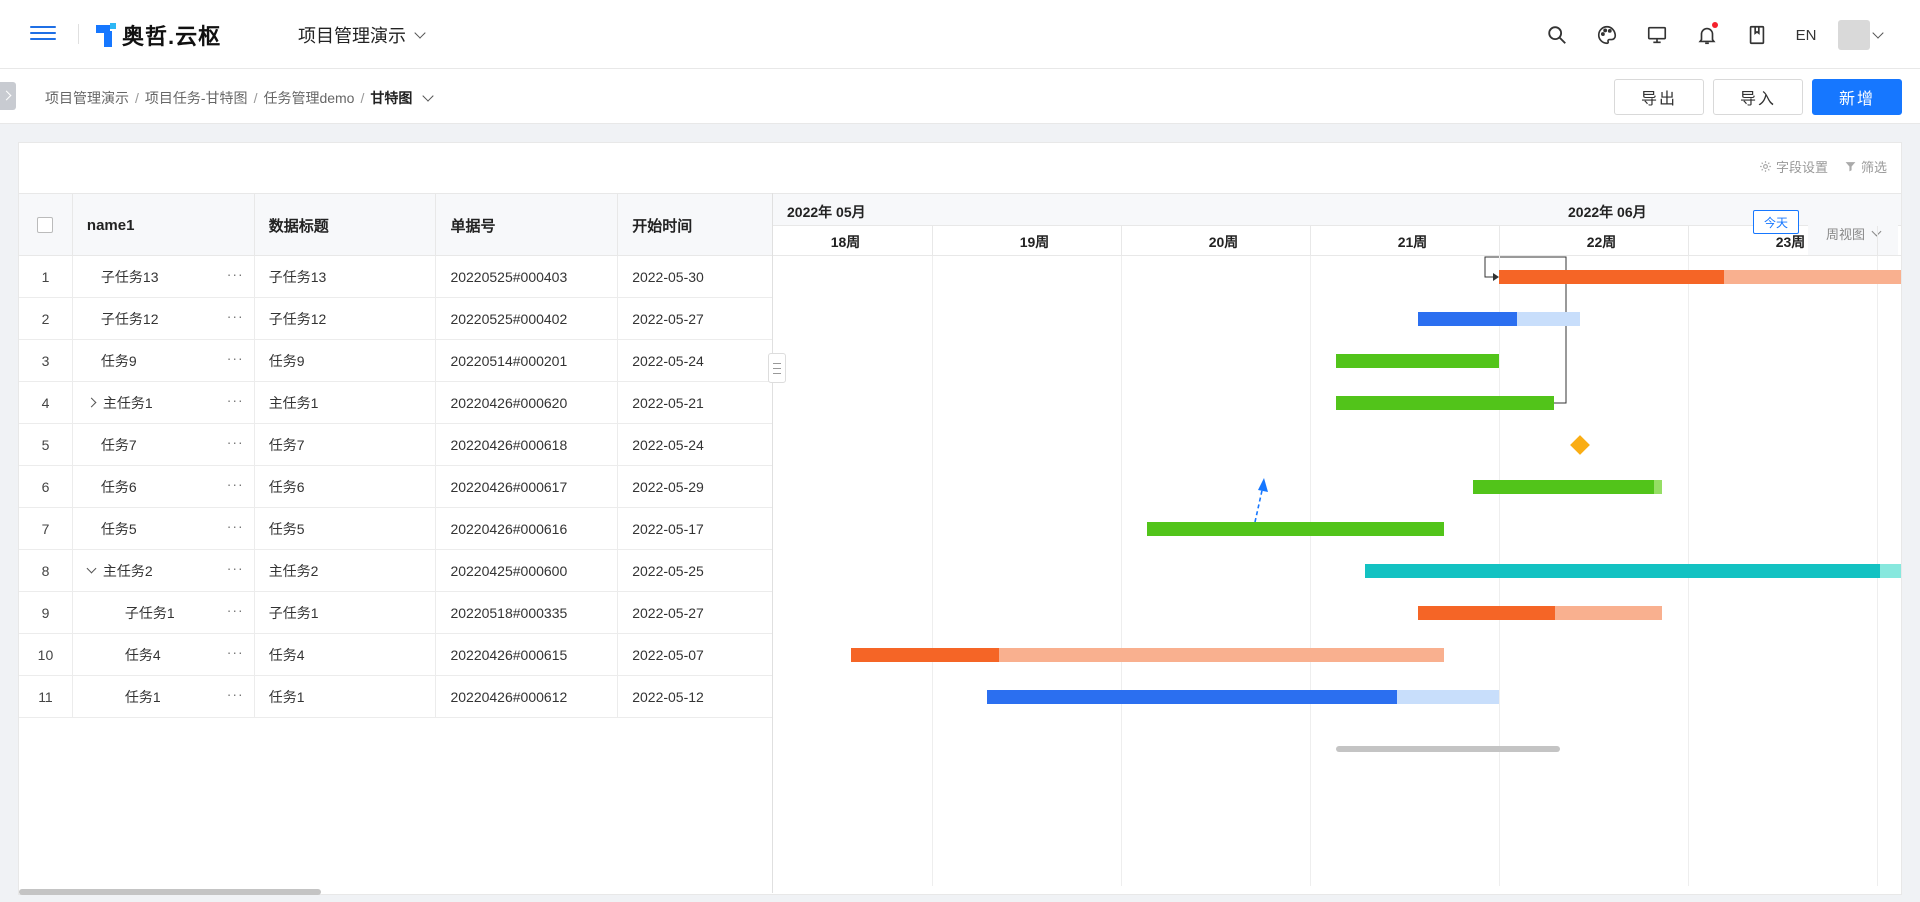 The width and height of the screenshot is (1920, 902). Describe the element at coordinates (119, 529) in the screenshot. I see `task-name: 任务5` at that location.